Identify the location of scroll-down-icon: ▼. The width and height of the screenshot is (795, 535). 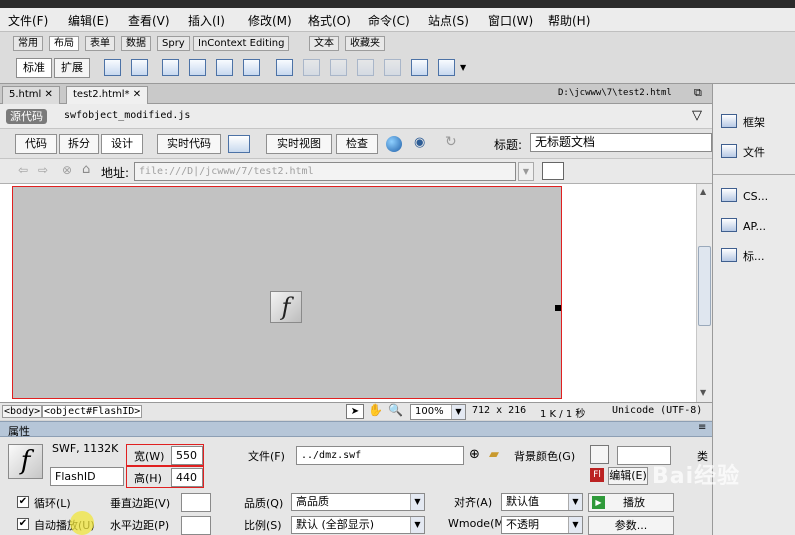
(703, 392).